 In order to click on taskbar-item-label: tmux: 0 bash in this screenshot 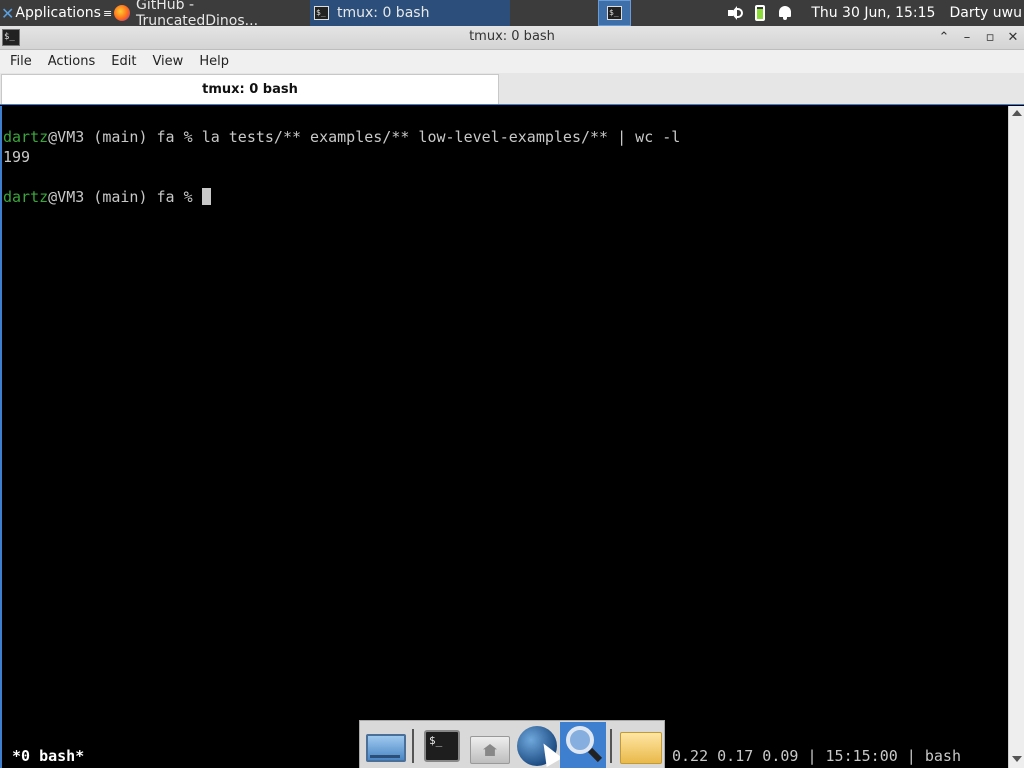, I will do `click(383, 13)`.